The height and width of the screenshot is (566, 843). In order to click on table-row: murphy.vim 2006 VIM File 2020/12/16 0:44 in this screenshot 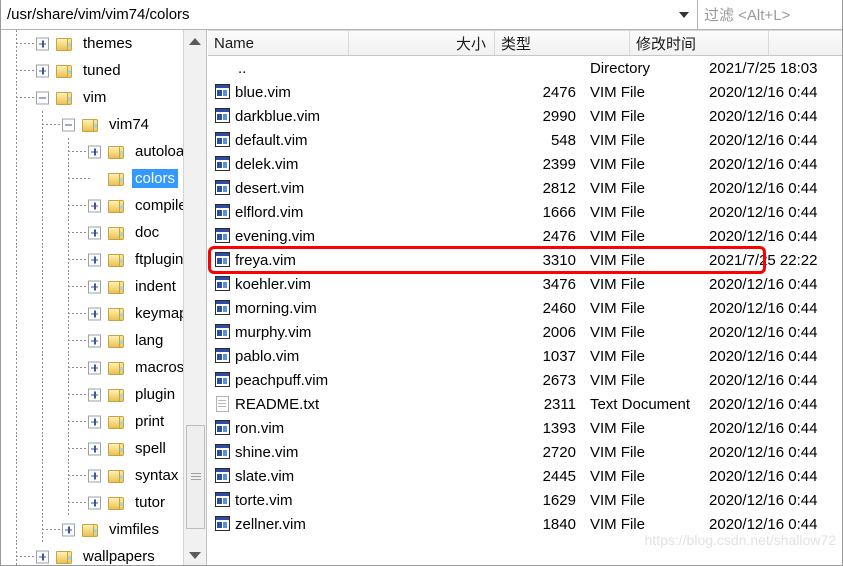, I will do `click(525, 332)`.